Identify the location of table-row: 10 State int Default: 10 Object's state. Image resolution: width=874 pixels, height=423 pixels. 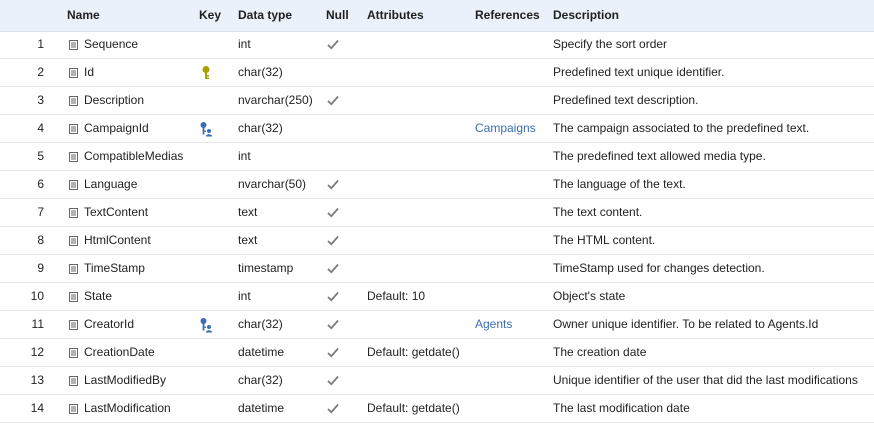
(437, 297).